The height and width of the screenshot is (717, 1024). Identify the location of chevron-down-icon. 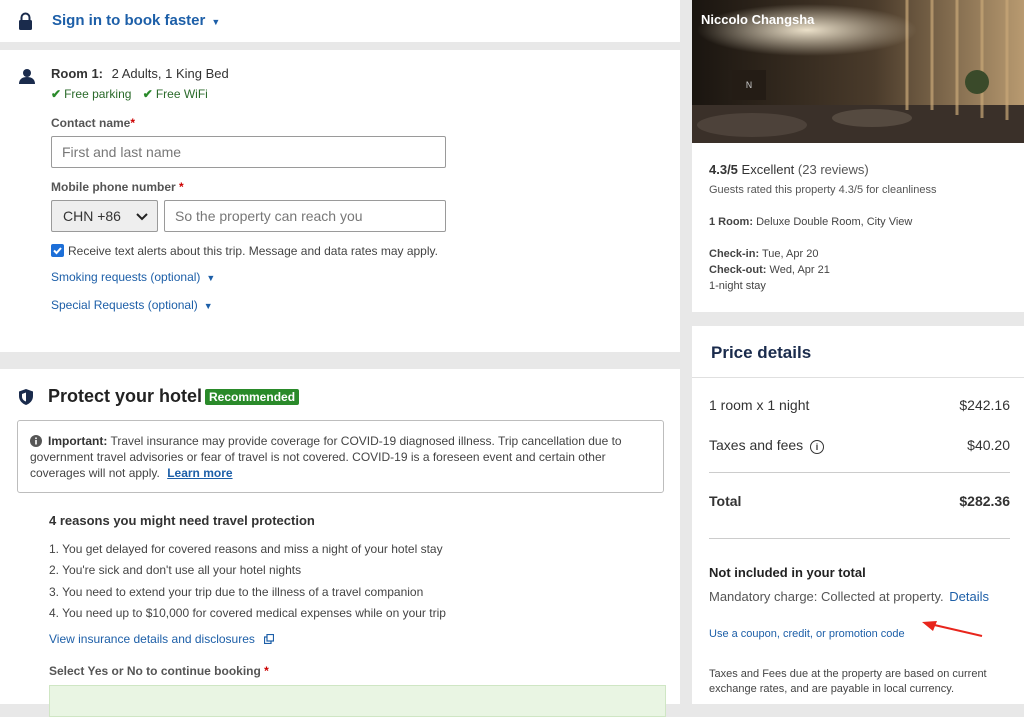
(142, 217).